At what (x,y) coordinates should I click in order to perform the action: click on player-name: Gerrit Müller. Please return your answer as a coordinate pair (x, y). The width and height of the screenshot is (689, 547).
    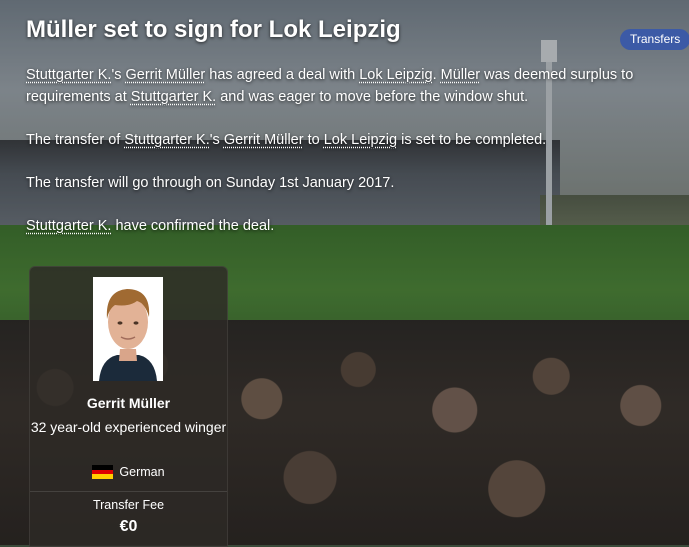
    Looking at the image, I should click on (128, 403).